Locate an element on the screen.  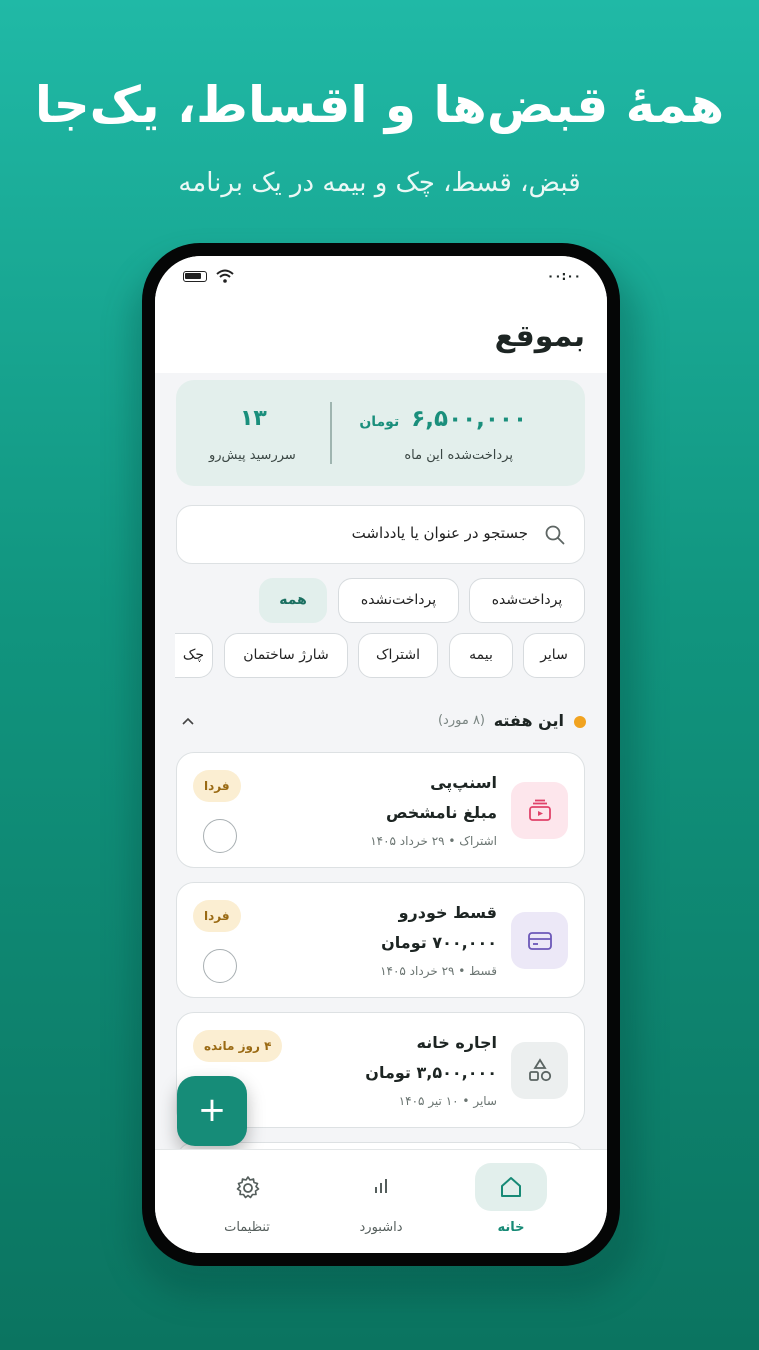
shapes-icon is located at coordinates (540, 1070).